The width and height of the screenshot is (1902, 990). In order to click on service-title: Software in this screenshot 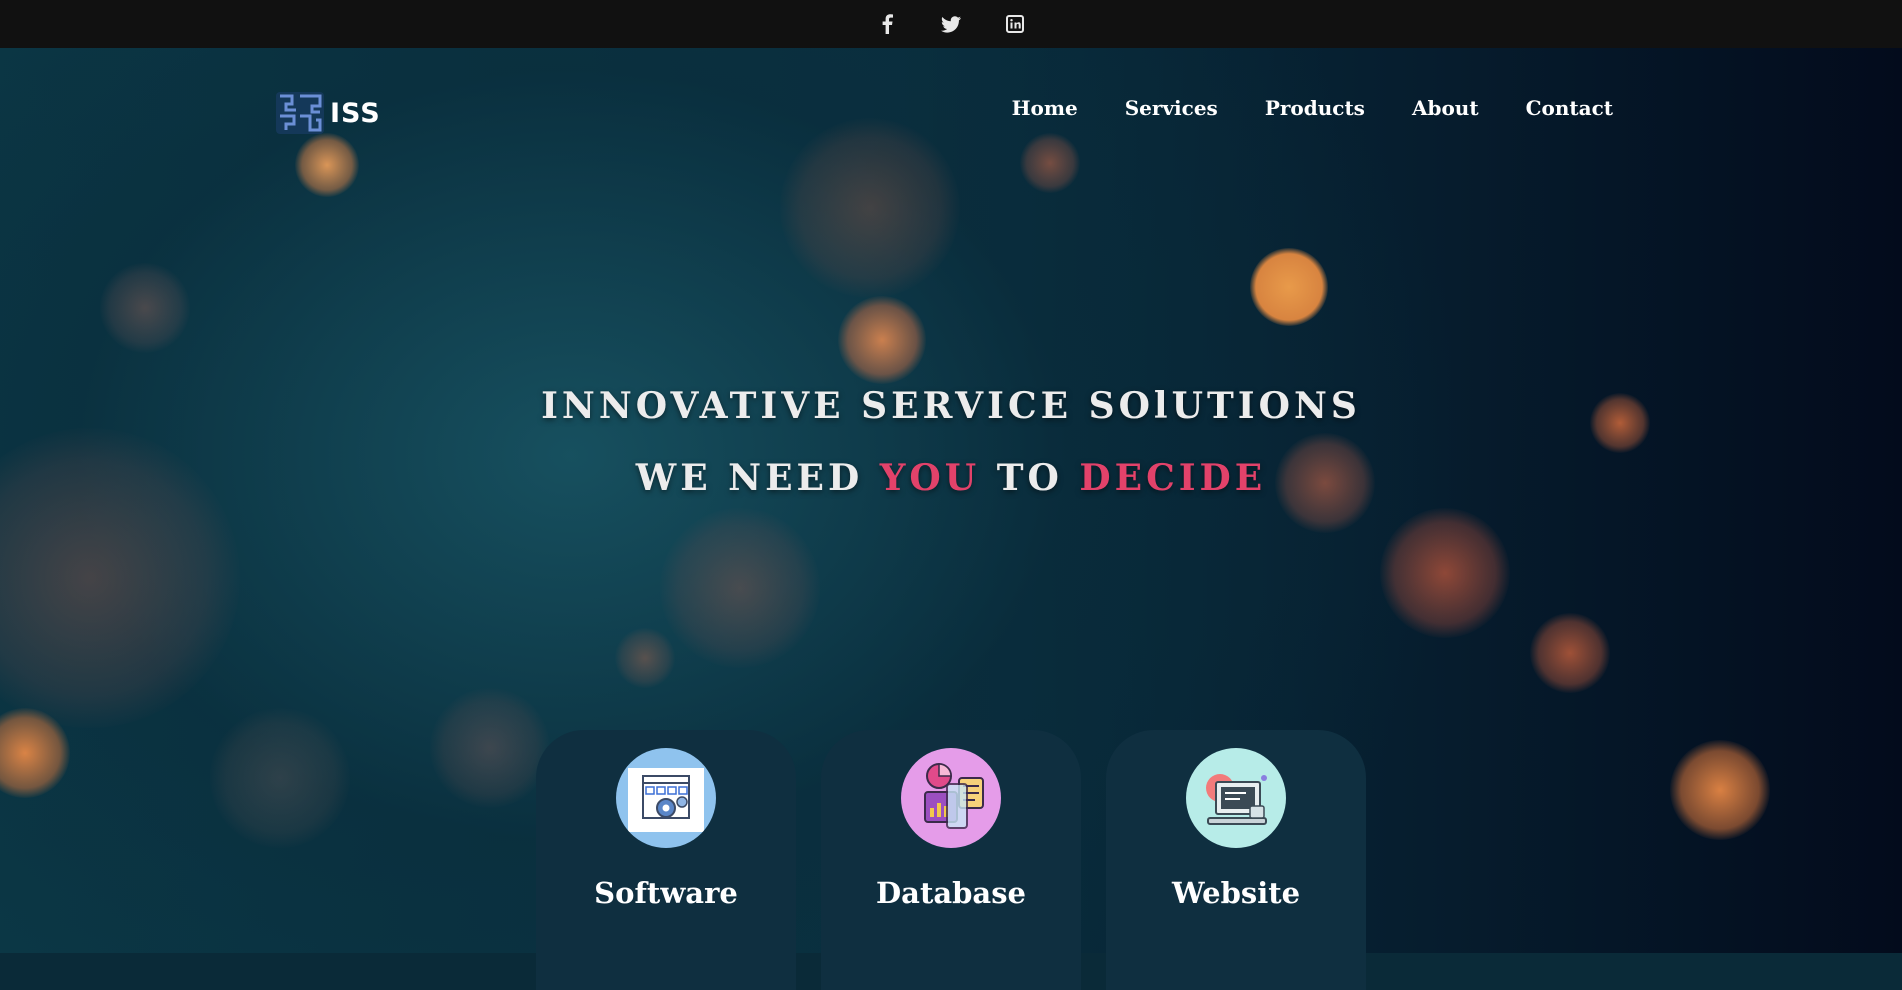, I will do `click(666, 893)`.